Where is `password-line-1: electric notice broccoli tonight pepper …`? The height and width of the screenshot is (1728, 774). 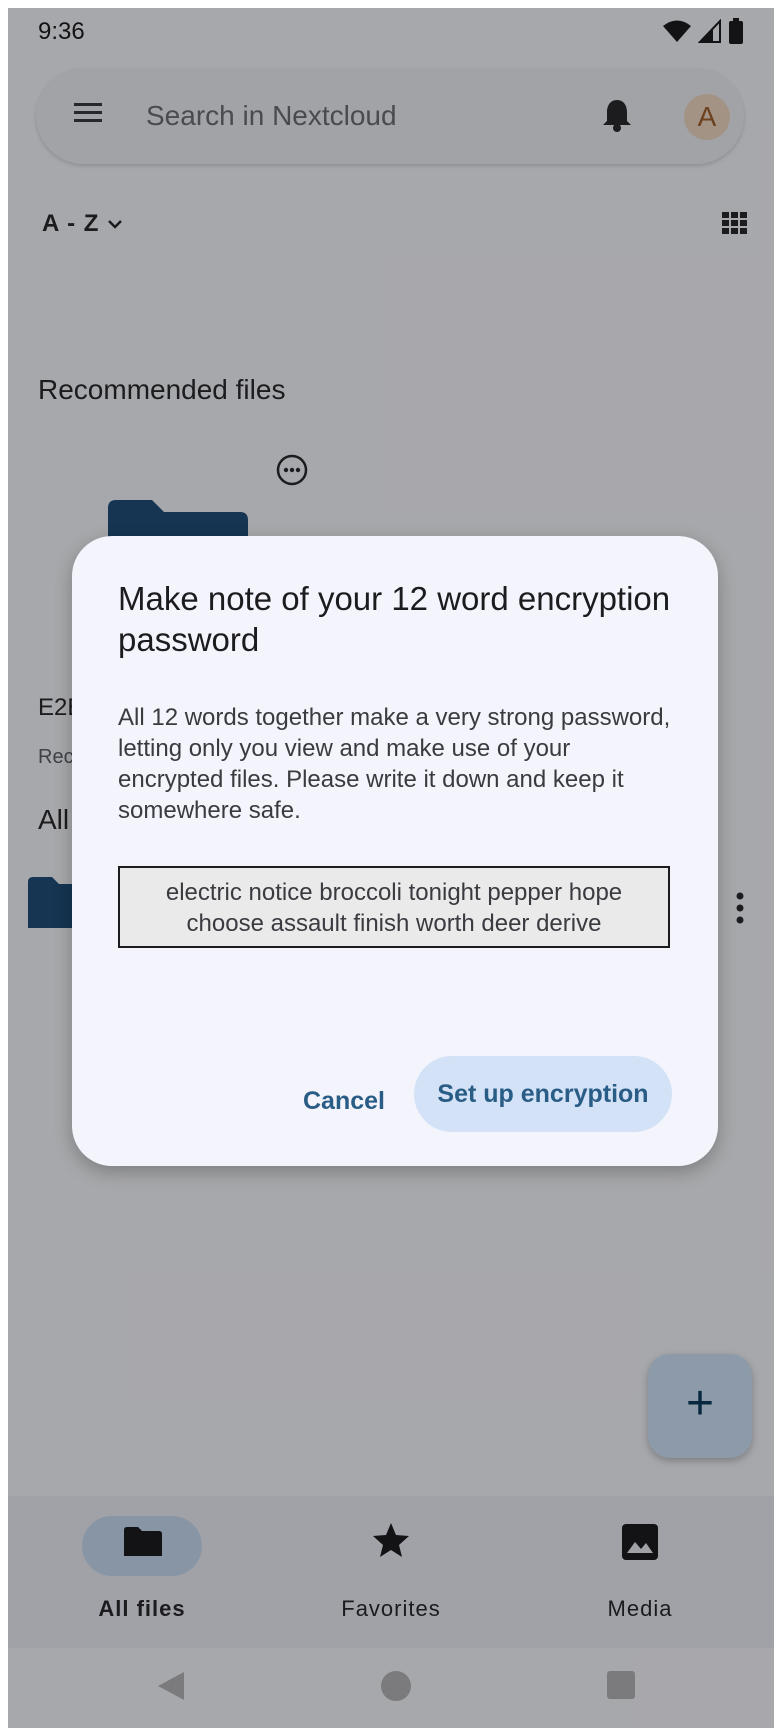
password-line-1: electric notice broccoli tonight pepper … is located at coordinates (394, 892).